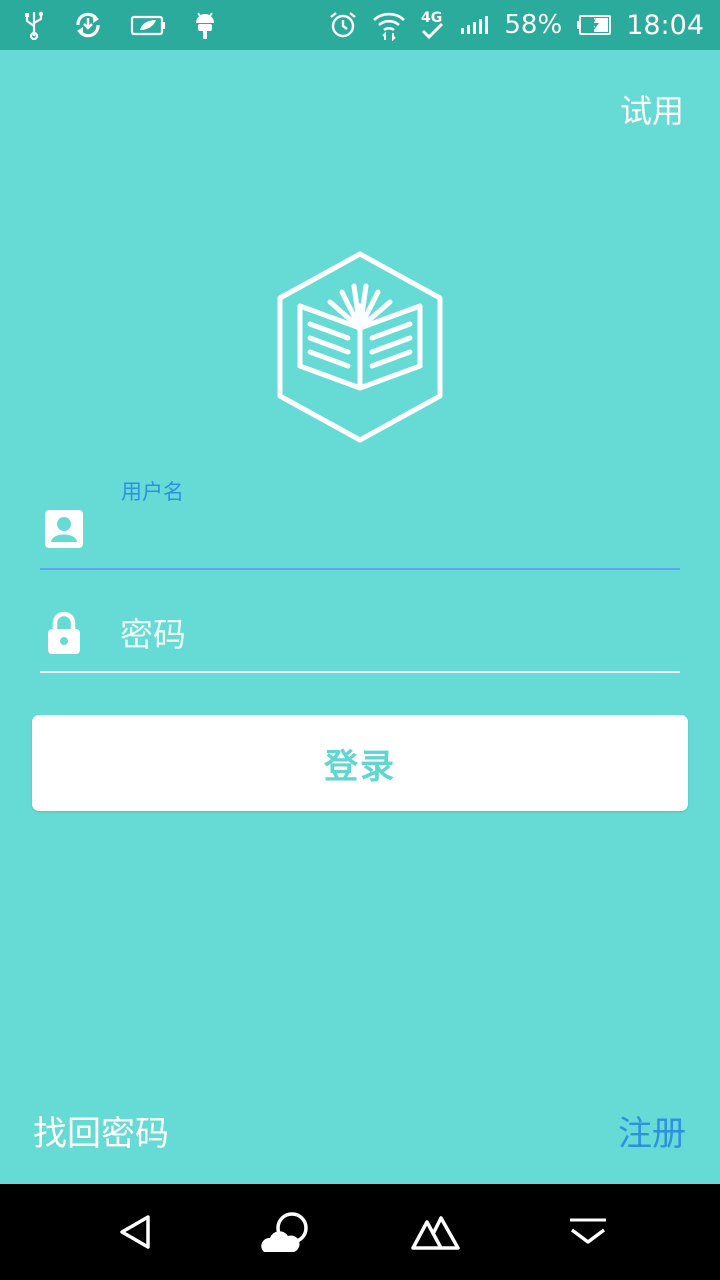  I want to click on lock-icon, so click(64, 633).